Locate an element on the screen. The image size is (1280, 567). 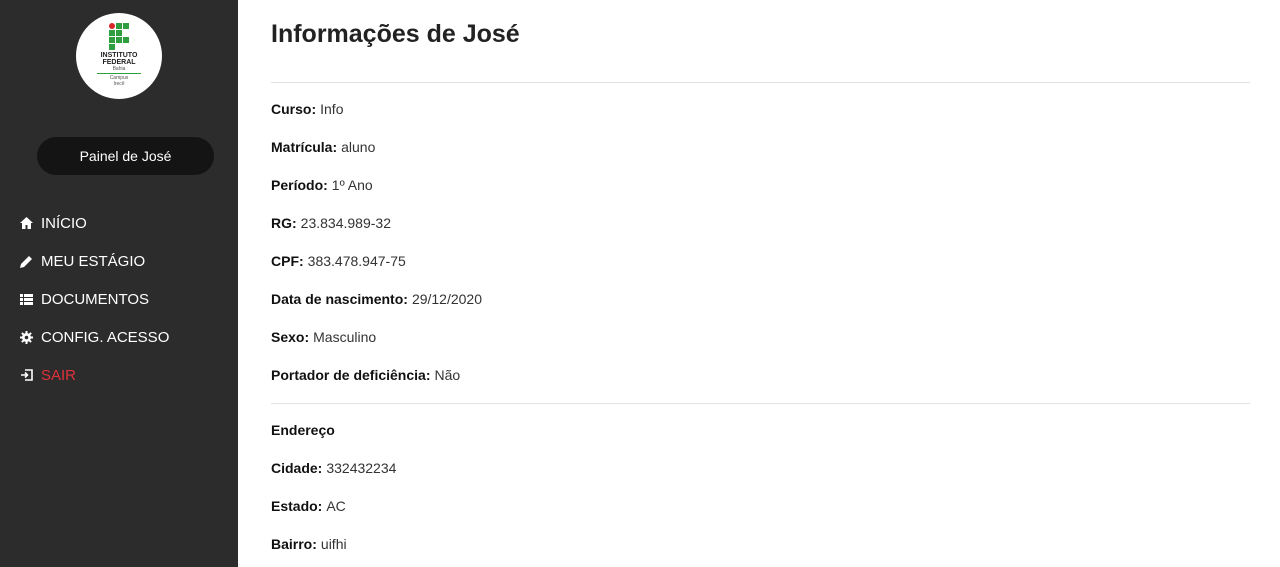
field-label: Portador de deficiência: is located at coordinates (351, 375).